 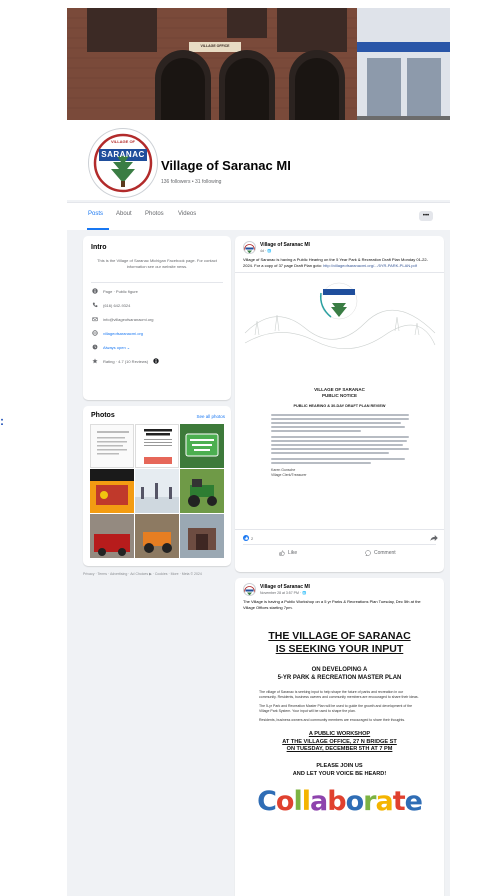 I want to click on garage-photo, so click(x=112, y=536).